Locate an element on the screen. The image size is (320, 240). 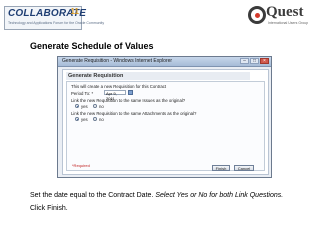
minimize-icon: – is located at coordinates (244, 61).